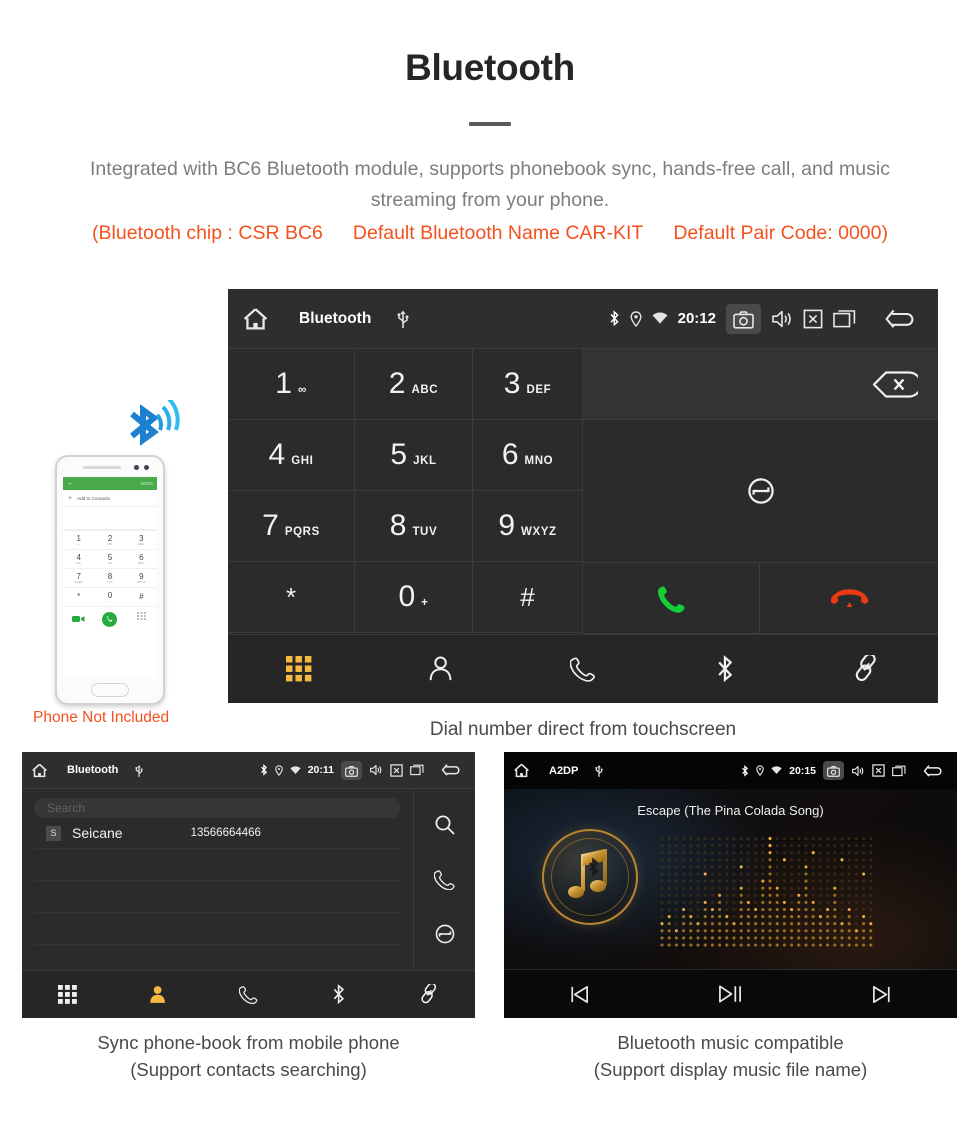 The height and width of the screenshot is (1143, 980). What do you see at coordinates (895, 384) in the screenshot?
I see `backspace-icon` at bounding box center [895, 384].